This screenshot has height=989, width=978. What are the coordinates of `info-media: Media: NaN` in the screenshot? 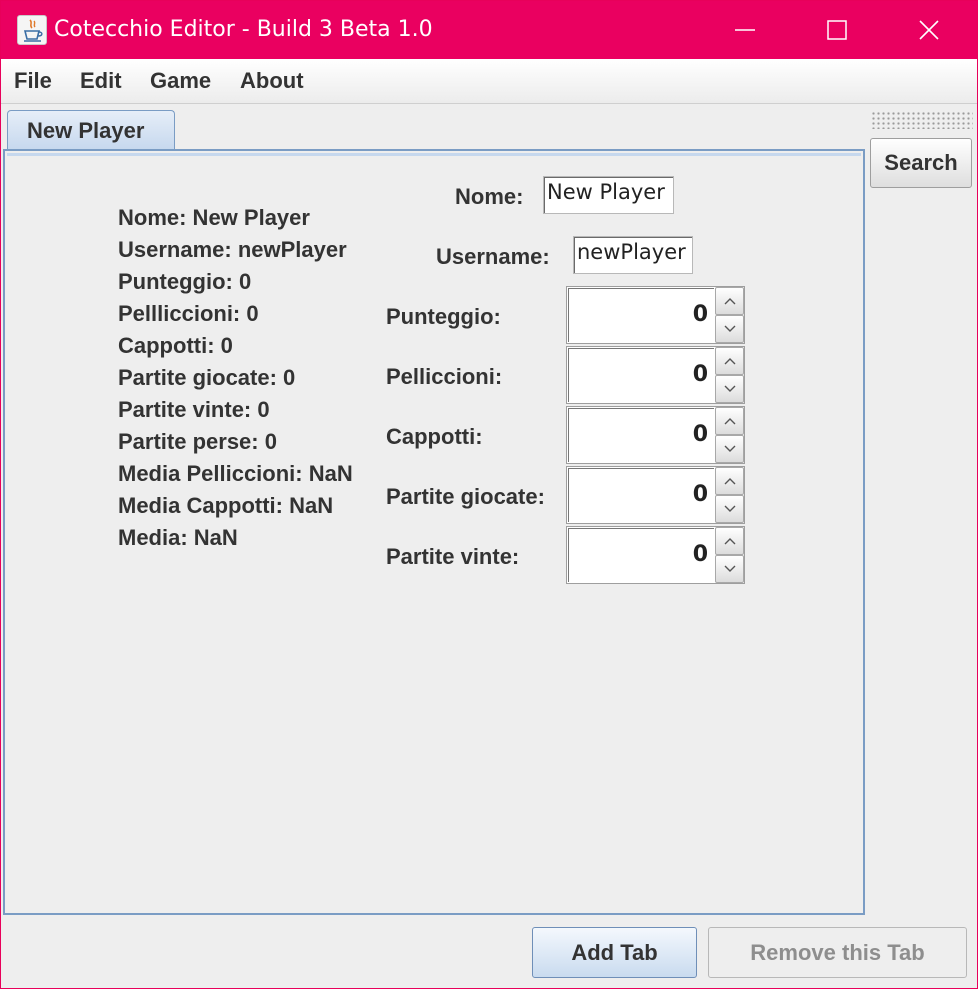 It's located at (178, 537).